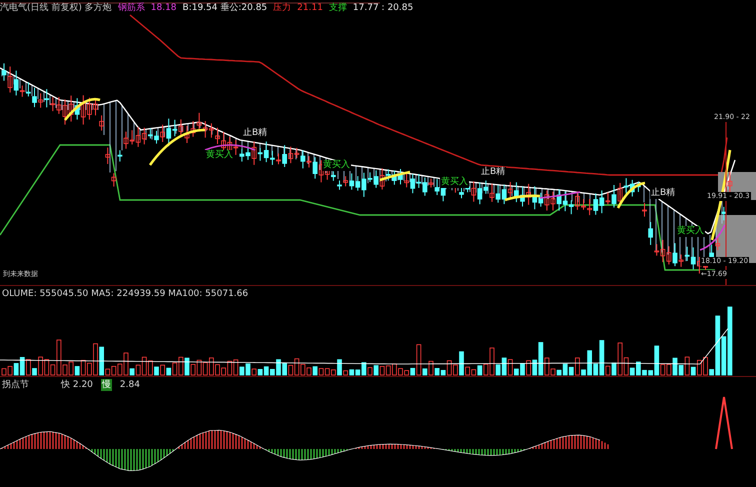 This screenshot has height=487, width=756. Describe the element at coordinates (56, 8) in the screenshot. I see `header-text: 汽电气(日线 前复权) 多方炮` at that location.